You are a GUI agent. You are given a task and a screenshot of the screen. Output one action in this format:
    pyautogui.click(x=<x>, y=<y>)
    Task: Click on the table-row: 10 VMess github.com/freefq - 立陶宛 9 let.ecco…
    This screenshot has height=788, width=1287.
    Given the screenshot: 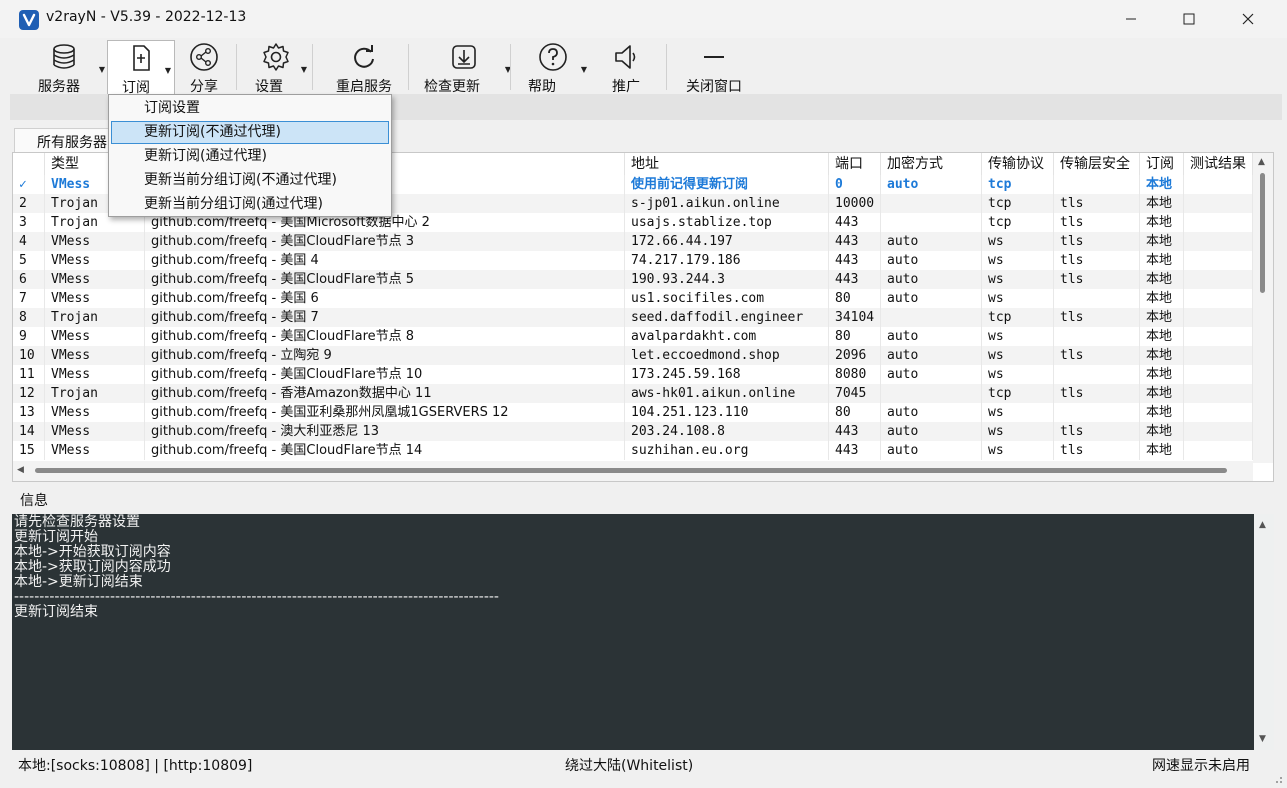 What is the action you would take?
    pyautogui.click(x=633, y=355)
    